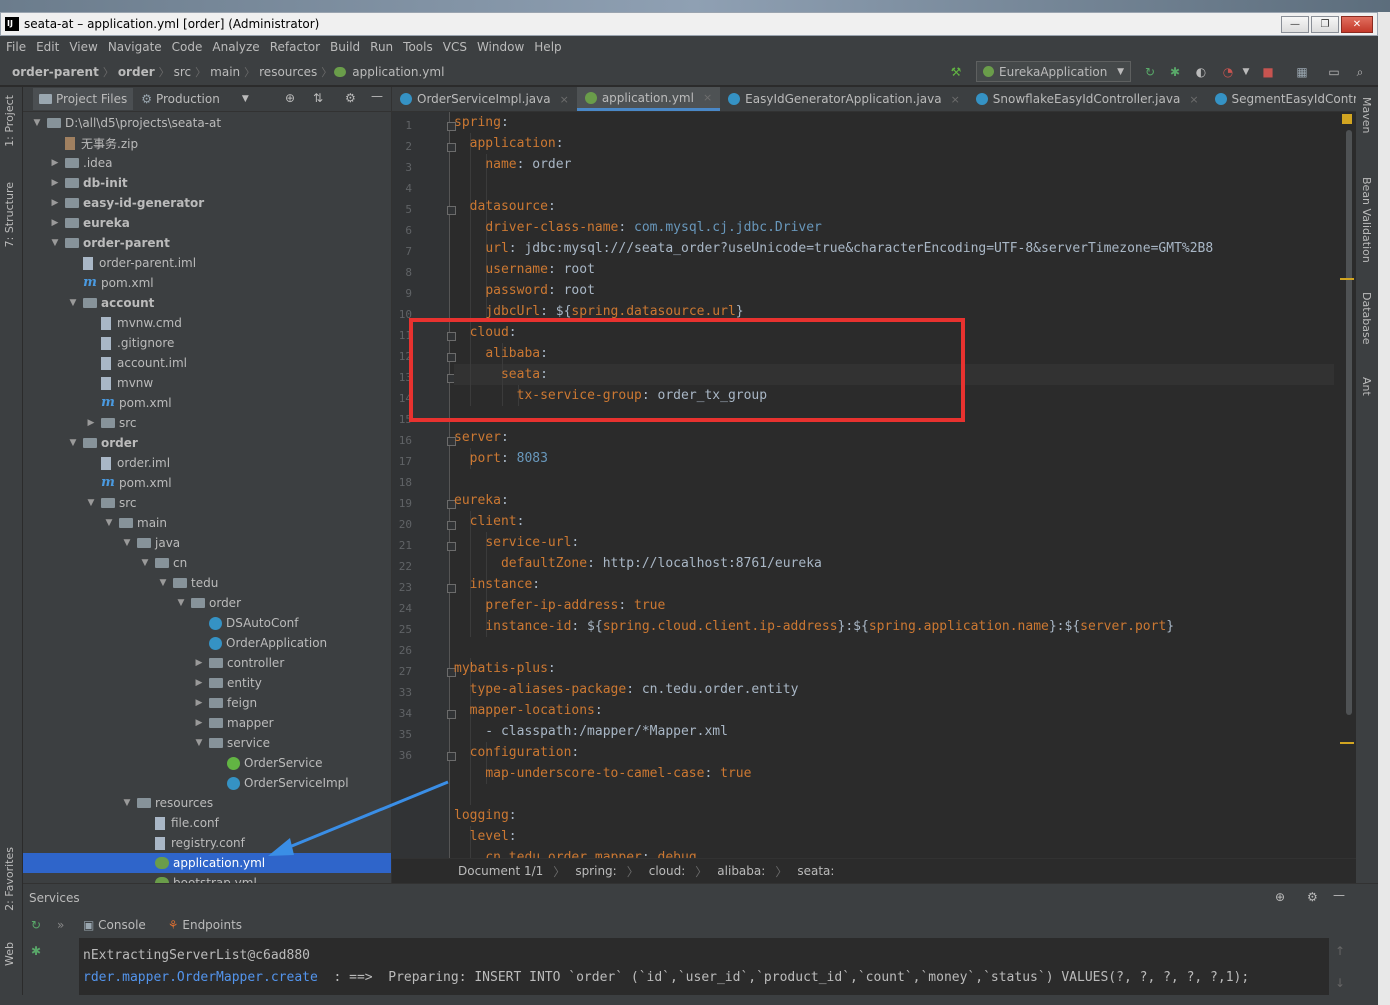 The image size is (1390, 1005). Describe the element at coordinates (203, 543) in the screenshot. I see `tree-node: ▼ java` at that location.